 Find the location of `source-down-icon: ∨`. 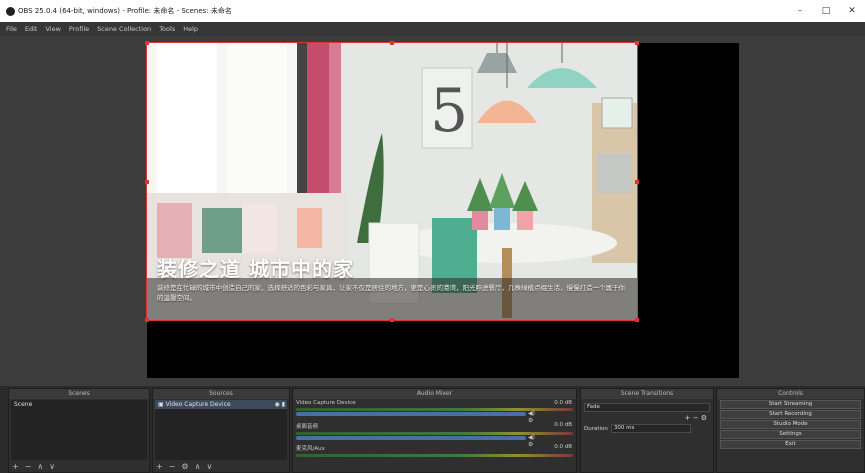

source-down-icon: ∨ is located at coordinates (209, 466).